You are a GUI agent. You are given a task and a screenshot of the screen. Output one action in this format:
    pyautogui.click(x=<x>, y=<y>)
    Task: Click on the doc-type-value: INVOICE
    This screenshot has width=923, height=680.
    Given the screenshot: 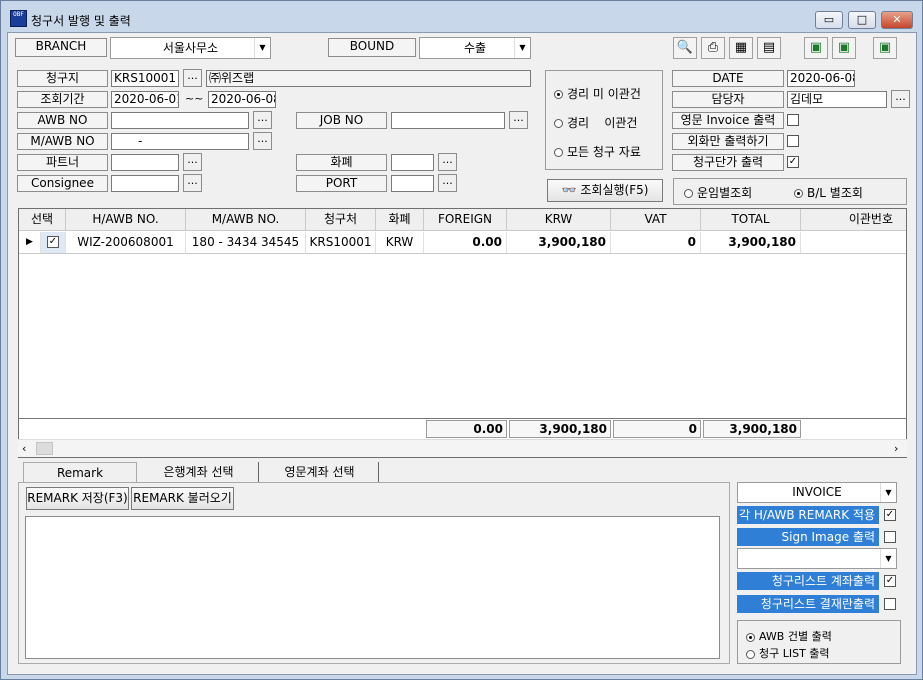 What is the action you would take?
    pyautogui.click(x=817, y=492)
    